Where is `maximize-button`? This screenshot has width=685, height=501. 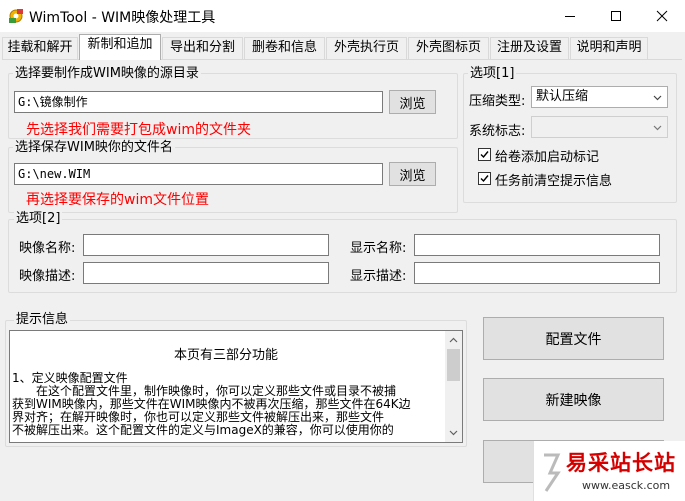
maximize-button is located at coordinates (616, 16).